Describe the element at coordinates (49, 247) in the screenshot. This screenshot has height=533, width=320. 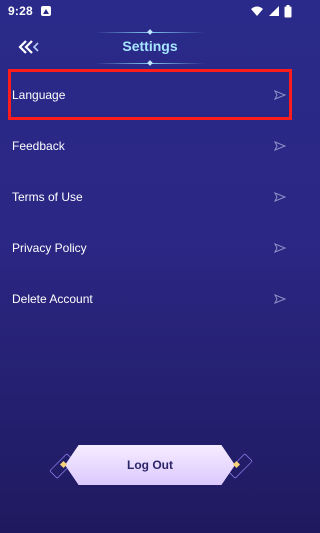
I see `menu-item-label: Privacy Policy` at that location.